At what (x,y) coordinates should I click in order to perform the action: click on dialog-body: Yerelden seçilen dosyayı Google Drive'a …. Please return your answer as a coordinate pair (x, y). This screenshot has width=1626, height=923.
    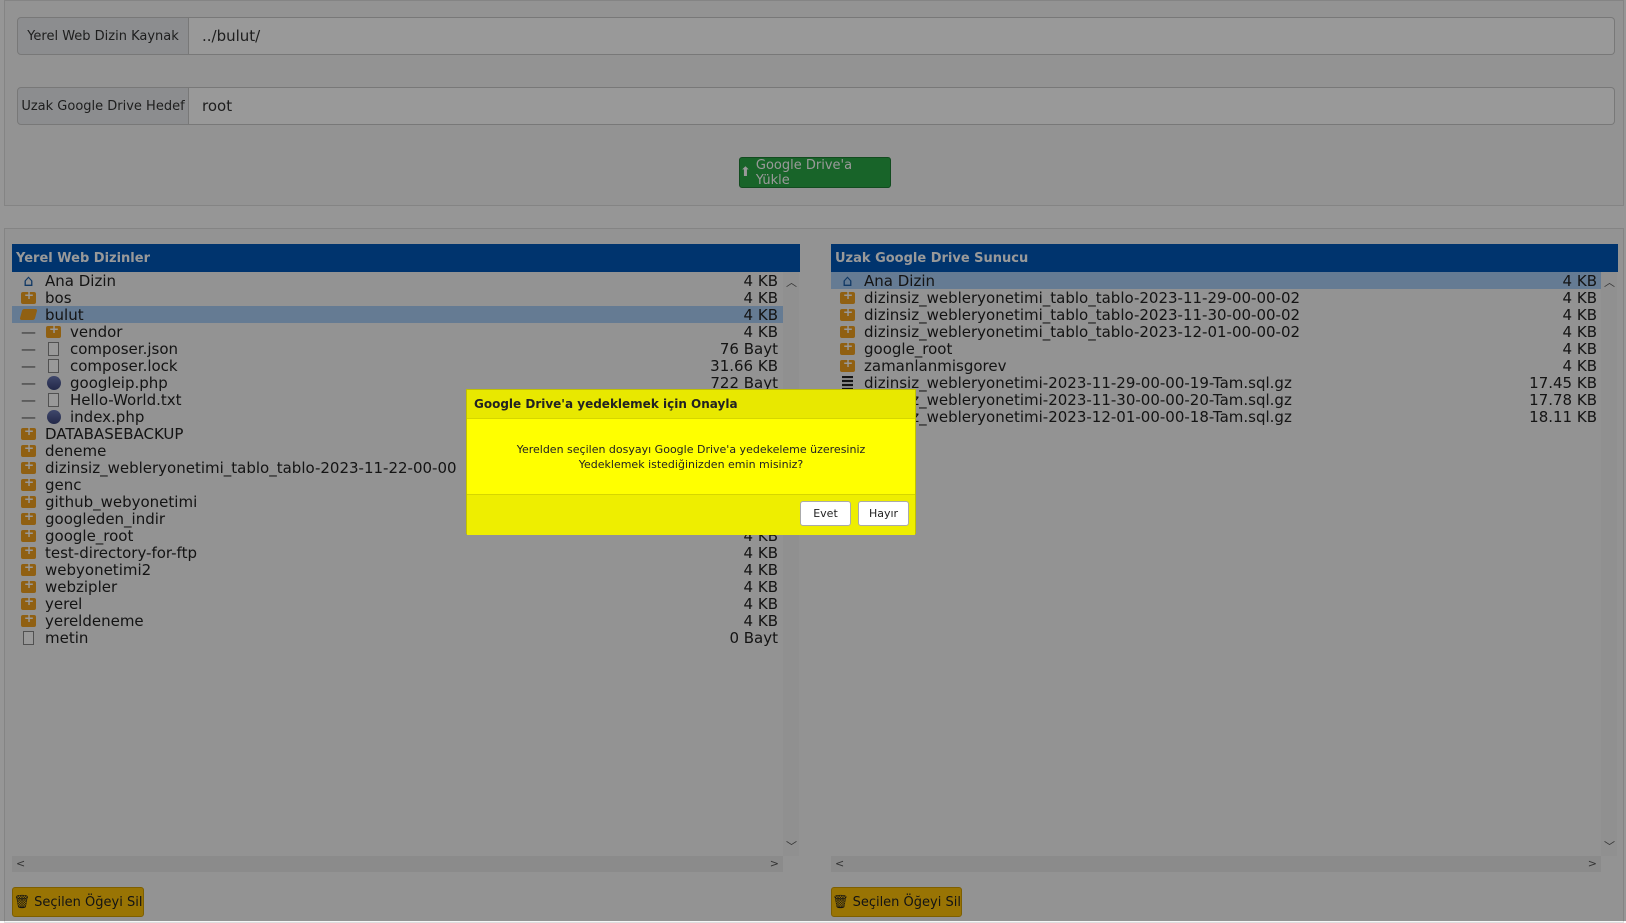
    Looking at the image, I should click on (691, 456).